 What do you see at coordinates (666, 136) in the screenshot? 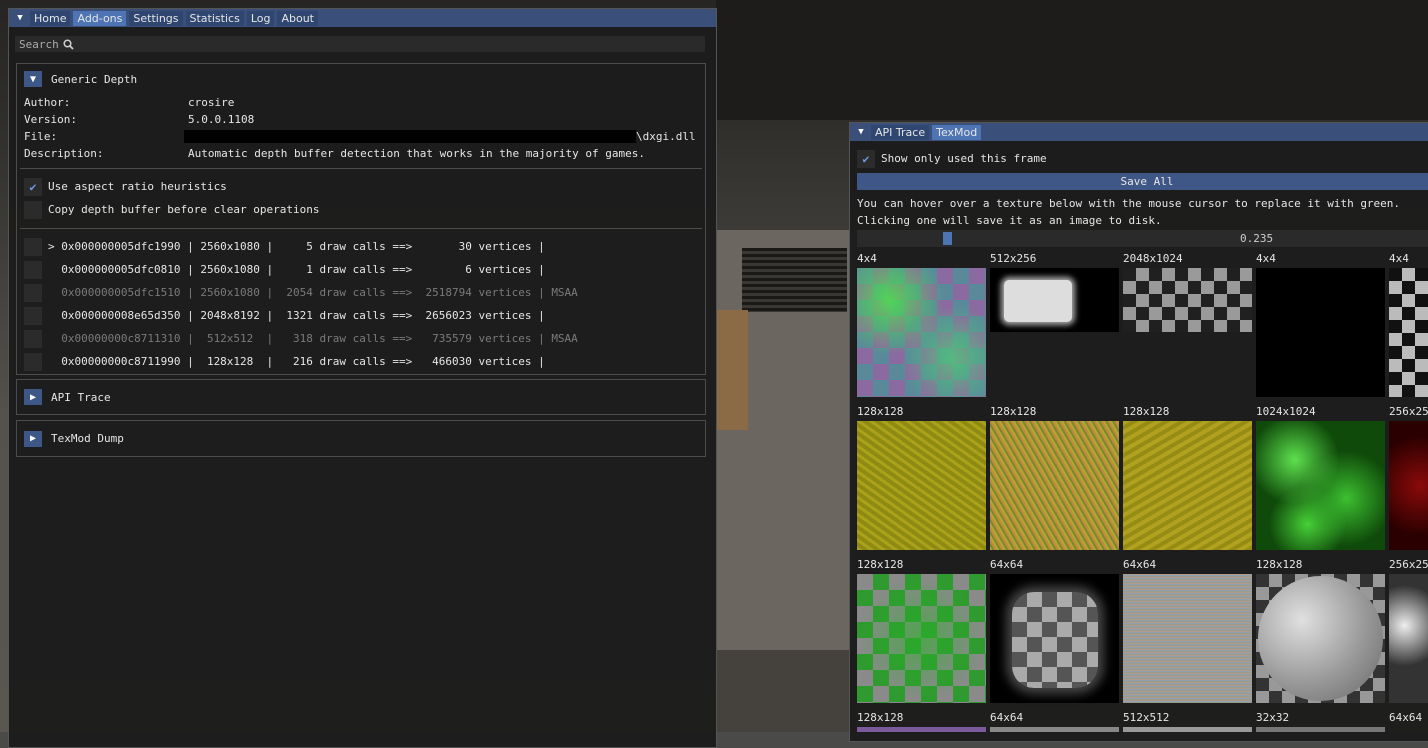
I see `detail-value: \dxgi.dll` at bounding box center [666, 136].